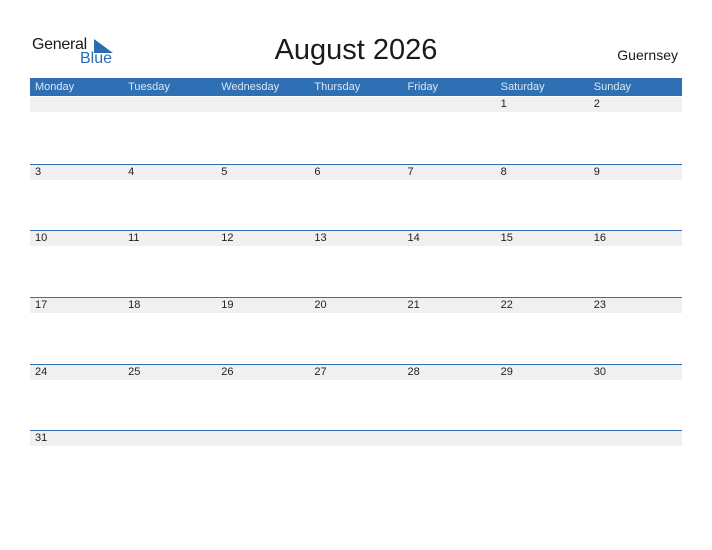  Describe the element at coordinates (356, 197) in the screenshot. I see `week-row: 3 4 5 6 7 8 9` at that location.